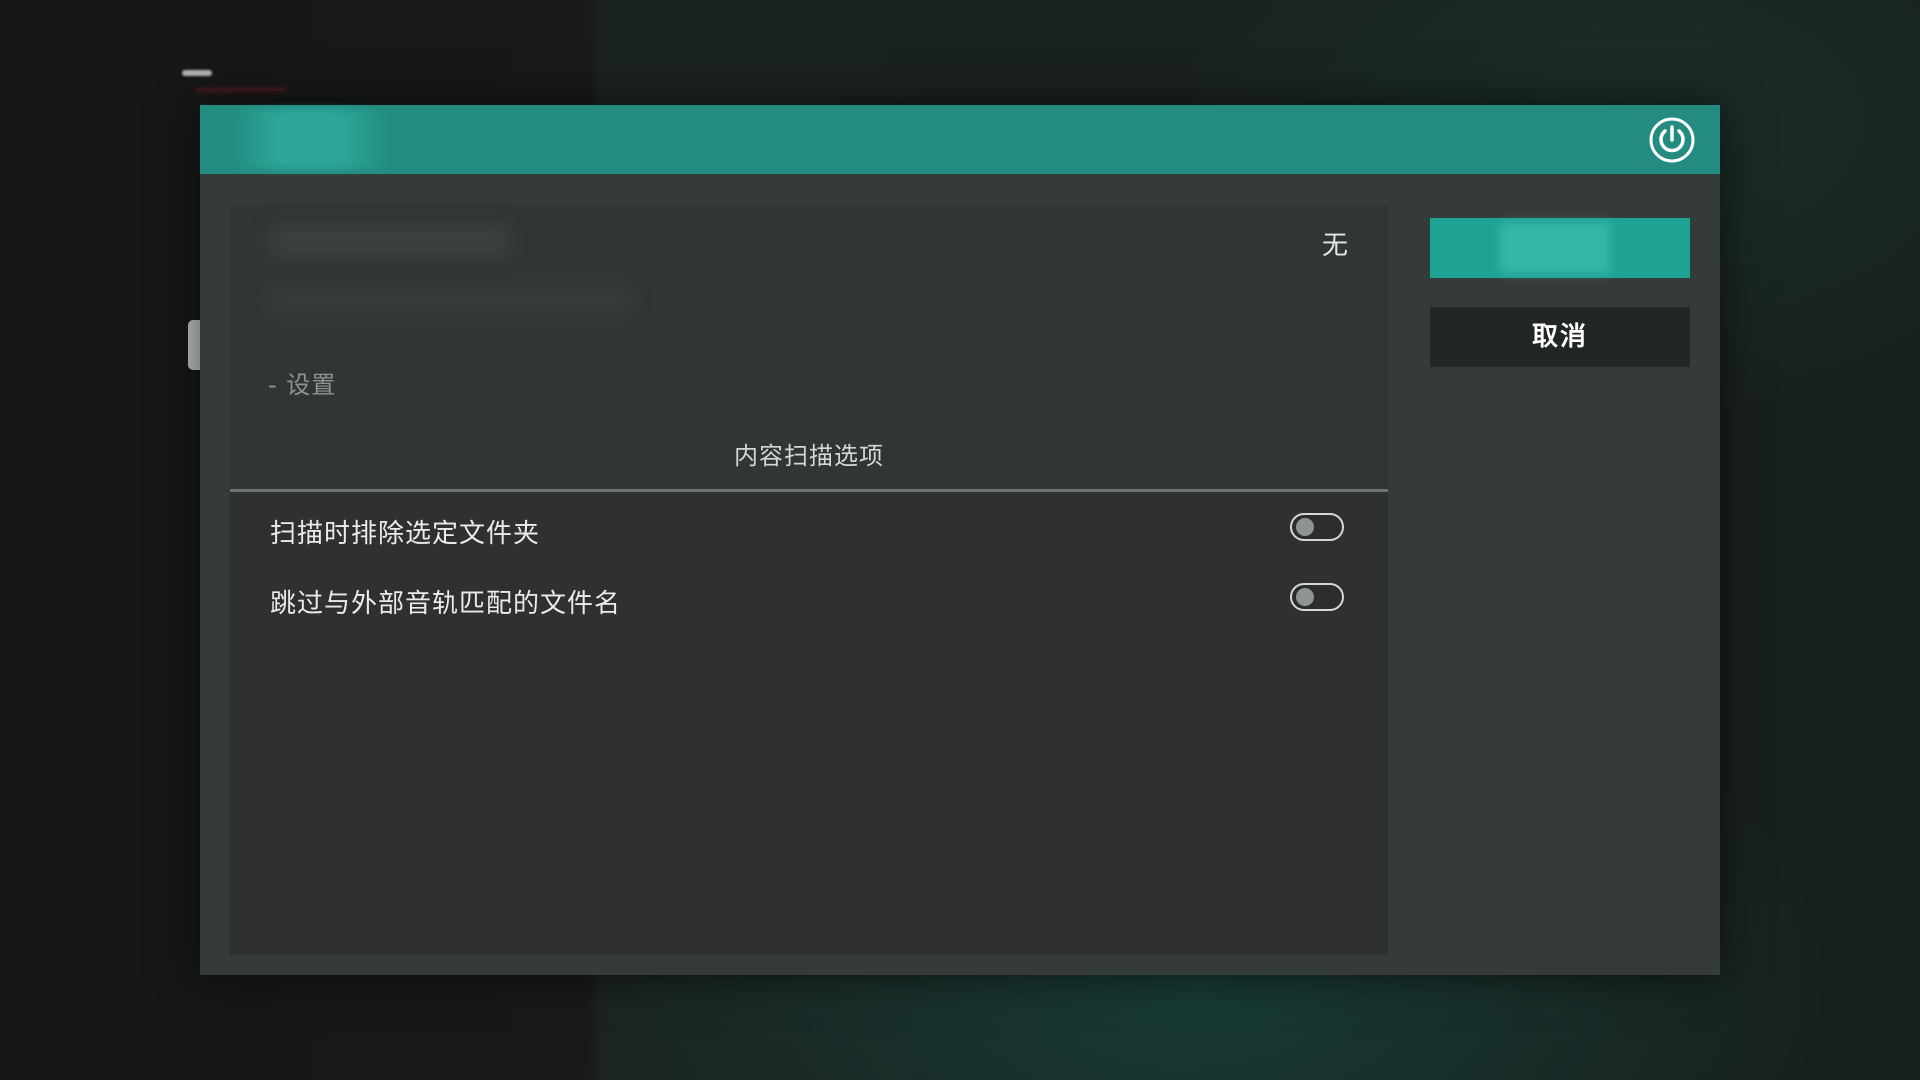 The height and width of the screenshot is (1080, 1920). I want to click on blurred-heading, so click(390, 241).